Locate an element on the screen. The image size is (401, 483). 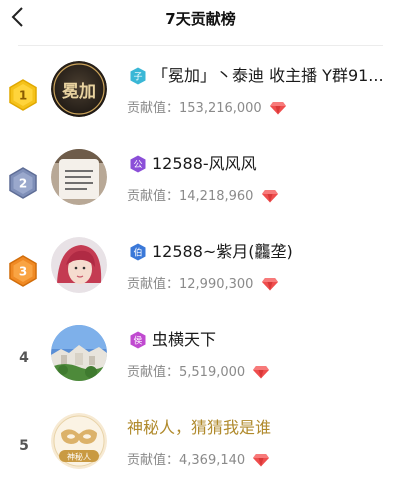
contribution-value: 贡献值：5,519,000 is located at coordinates (198, 370).